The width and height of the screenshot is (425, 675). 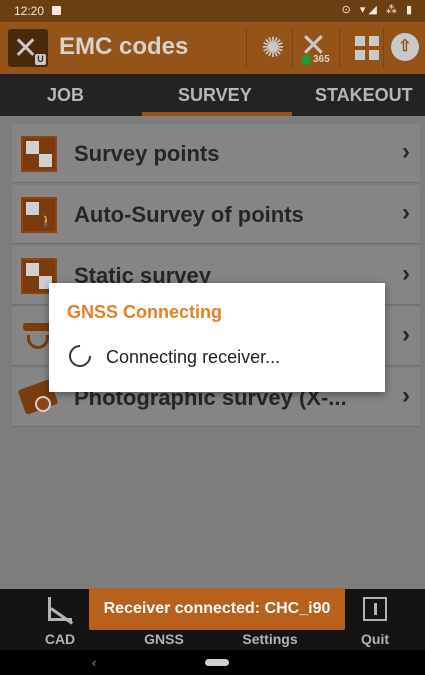 What do you see at coordinates (94, 662) in the screenshot?
I see `back-icon: ‹` at bounding box center [94, 662].